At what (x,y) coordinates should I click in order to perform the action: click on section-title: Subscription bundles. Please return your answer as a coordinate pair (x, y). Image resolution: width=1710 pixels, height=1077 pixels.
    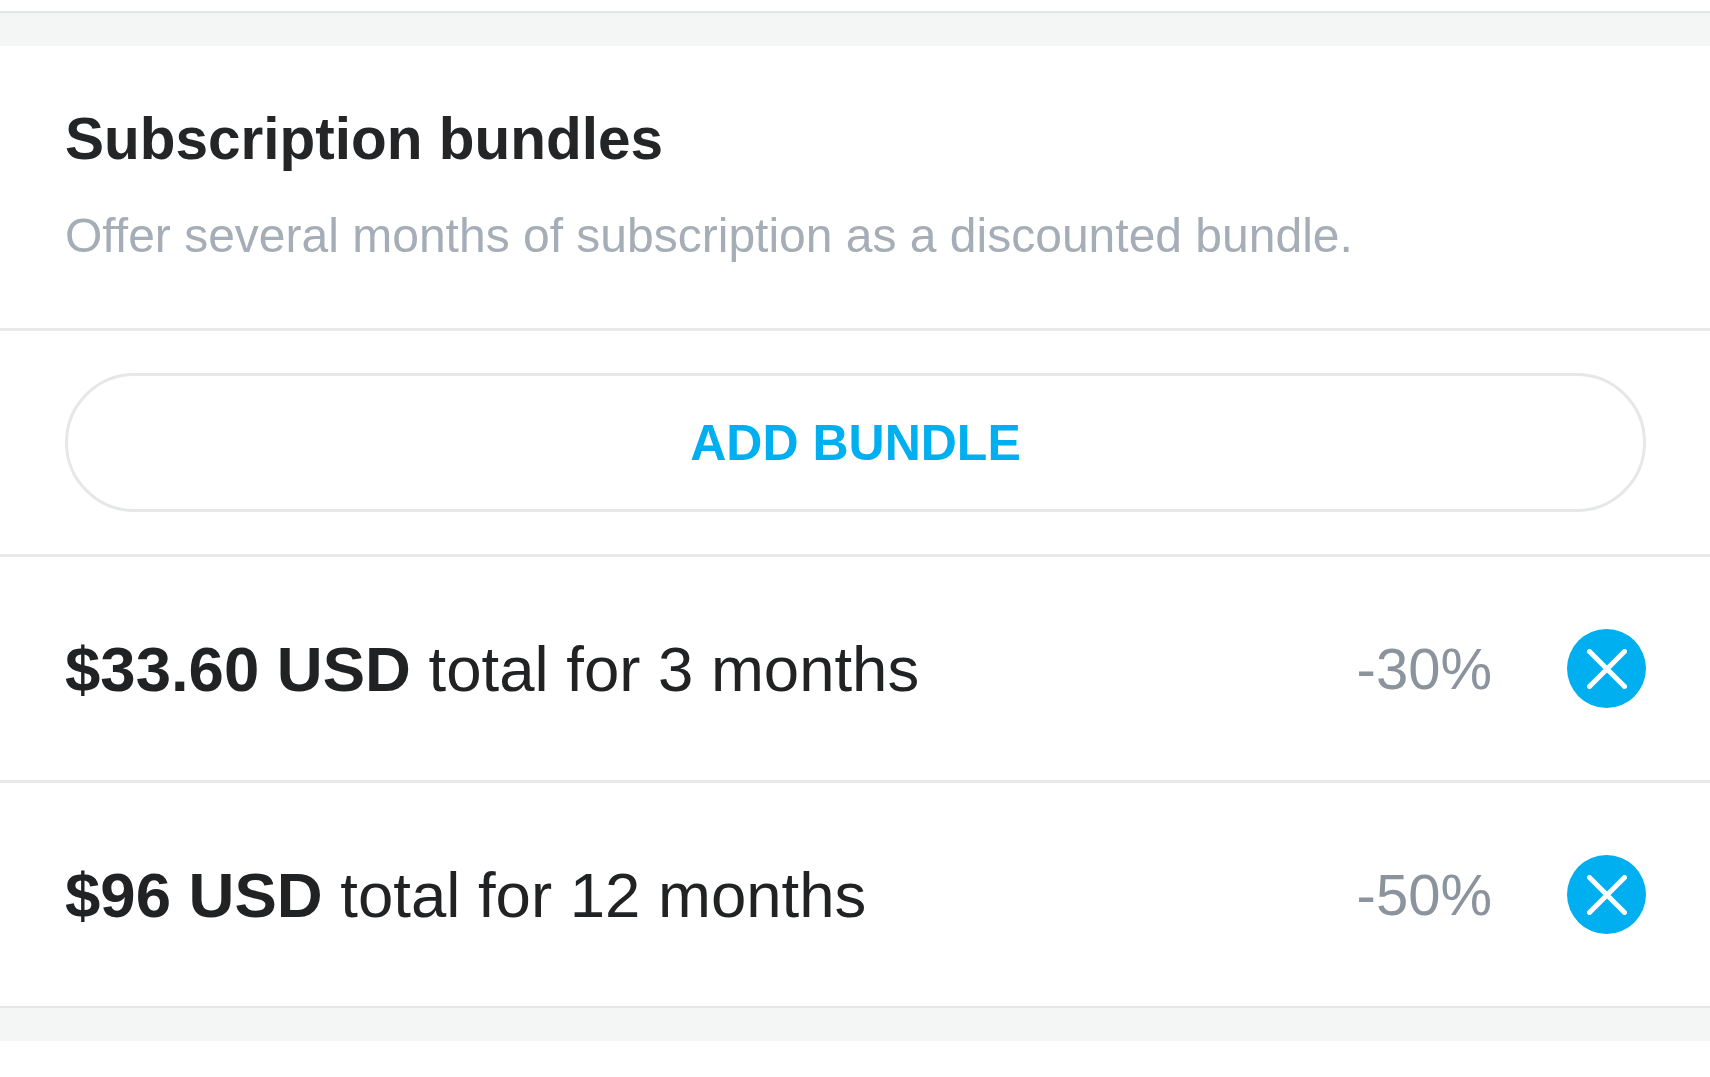
    Looking at the image, I should click on (364, 139).